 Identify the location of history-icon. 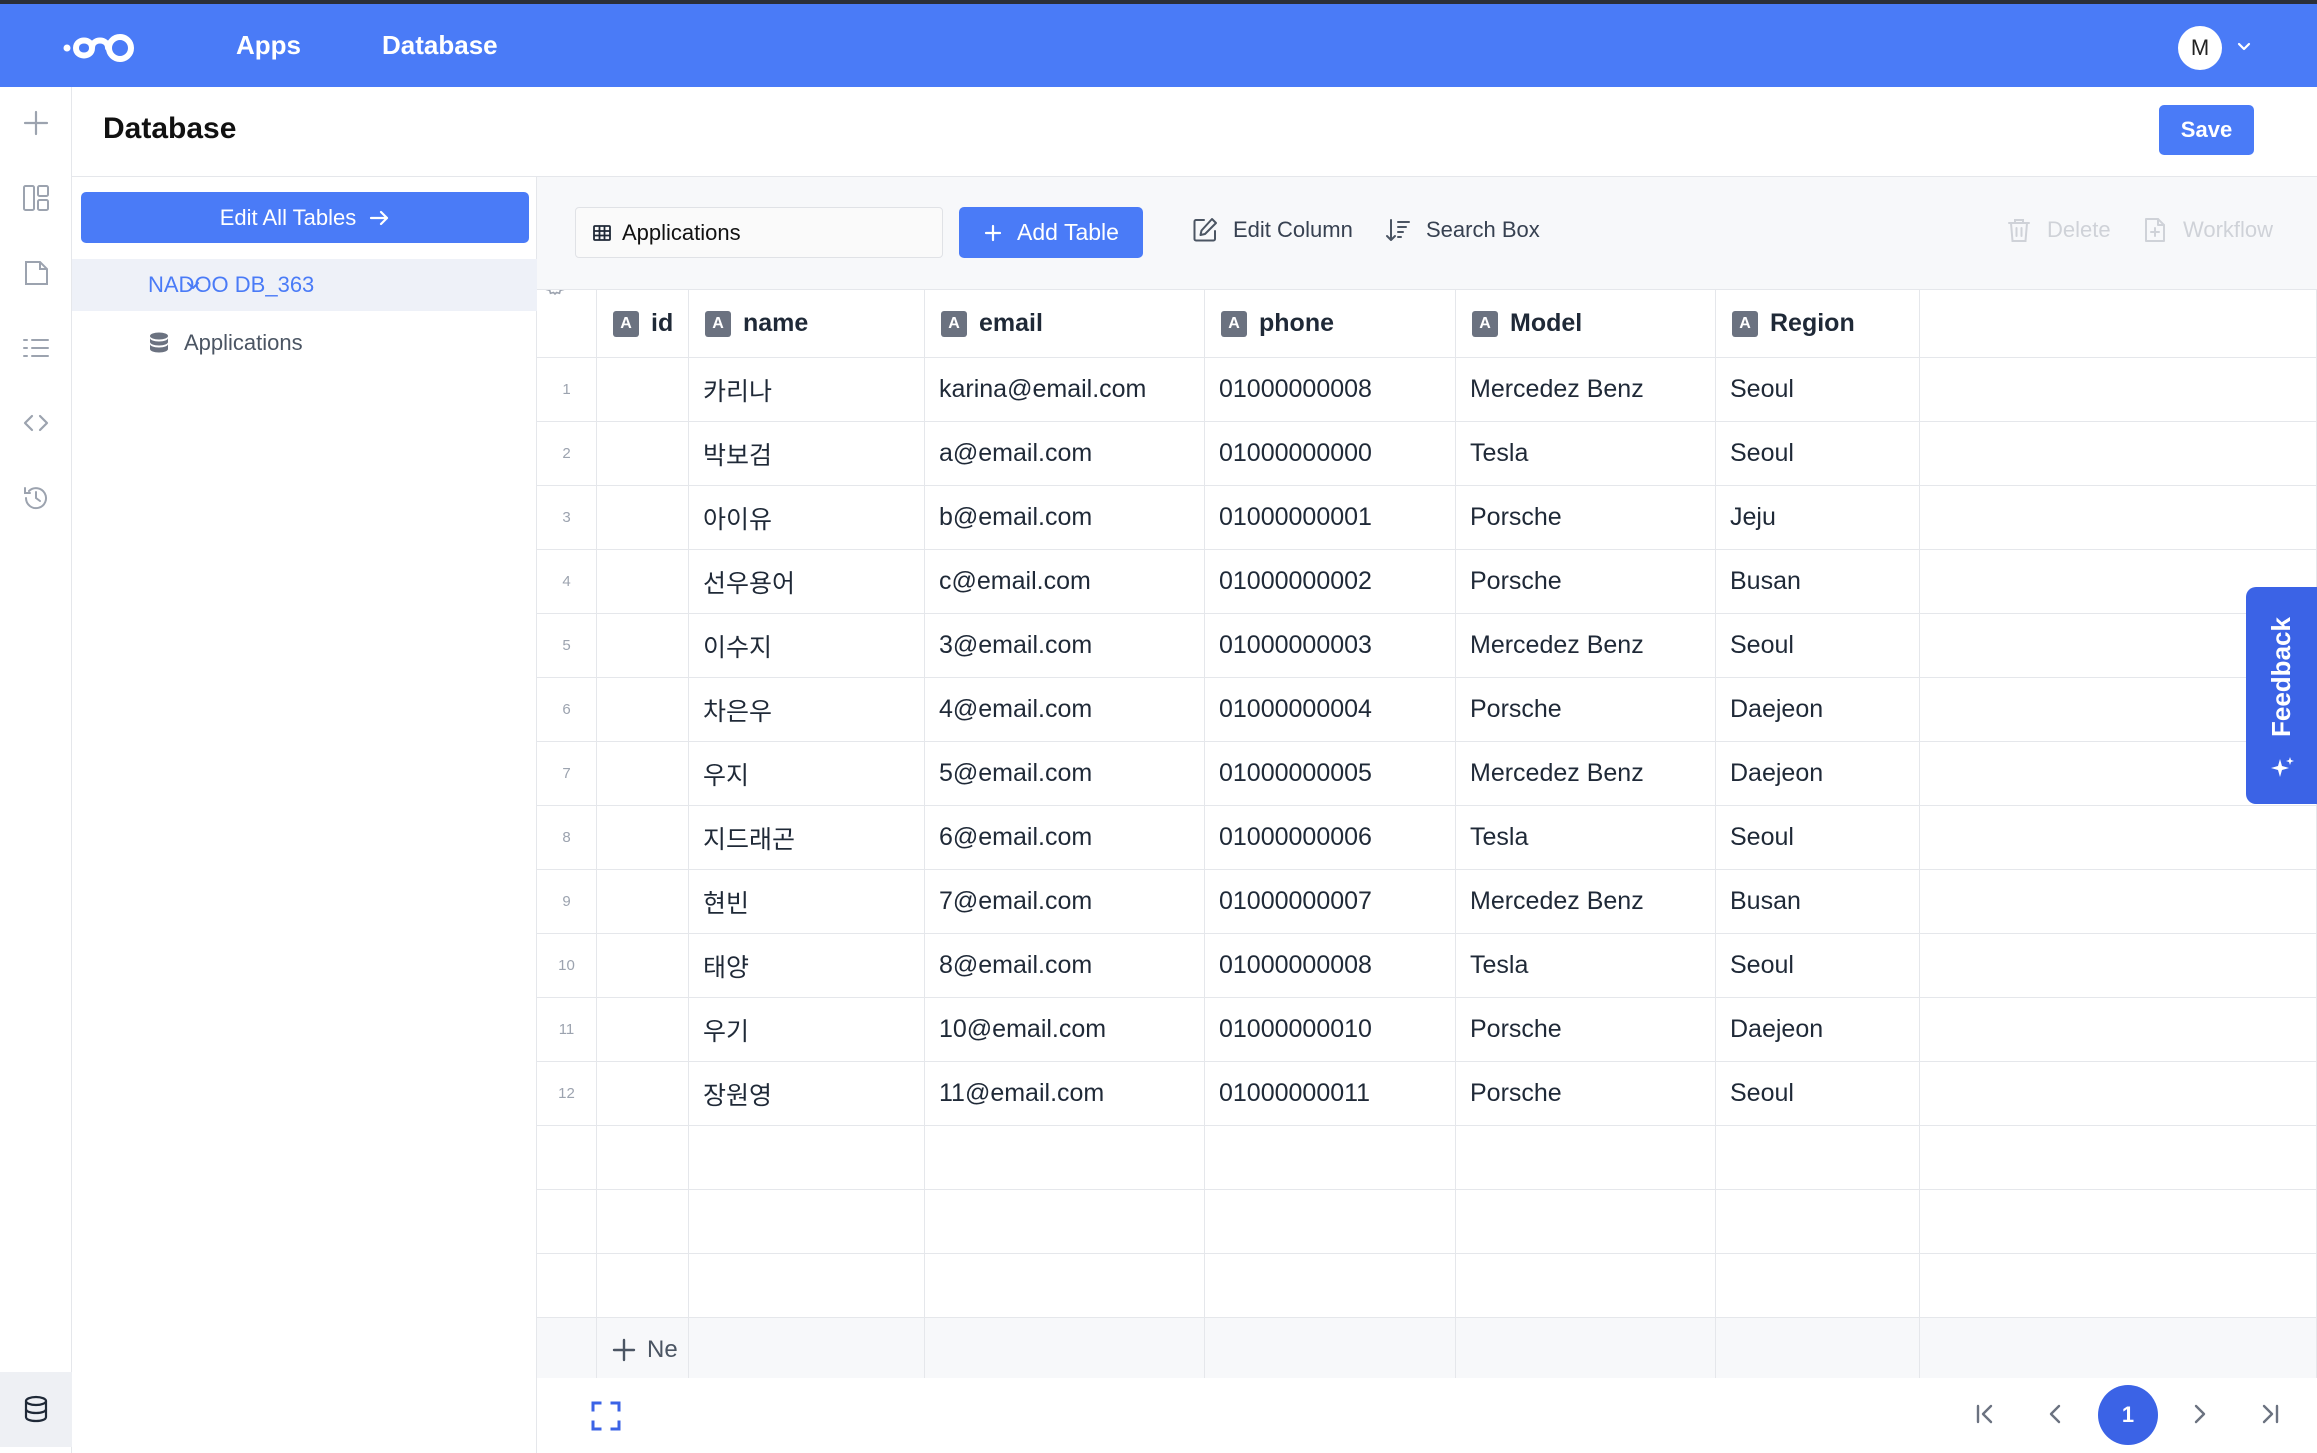
(36, 498).